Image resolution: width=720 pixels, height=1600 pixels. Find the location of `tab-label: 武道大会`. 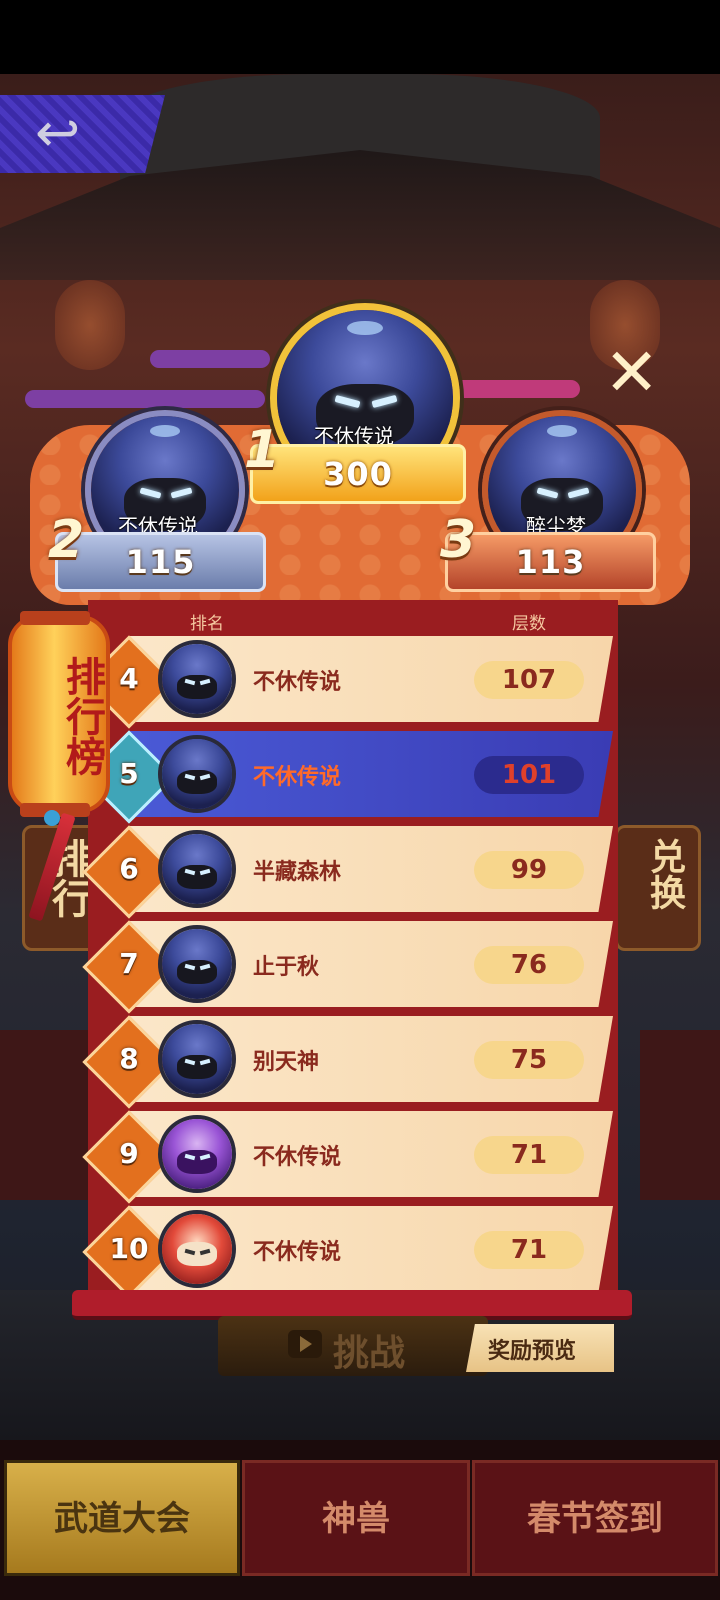

tab-label: 武道大会 is located at coordinates (122, 1519).